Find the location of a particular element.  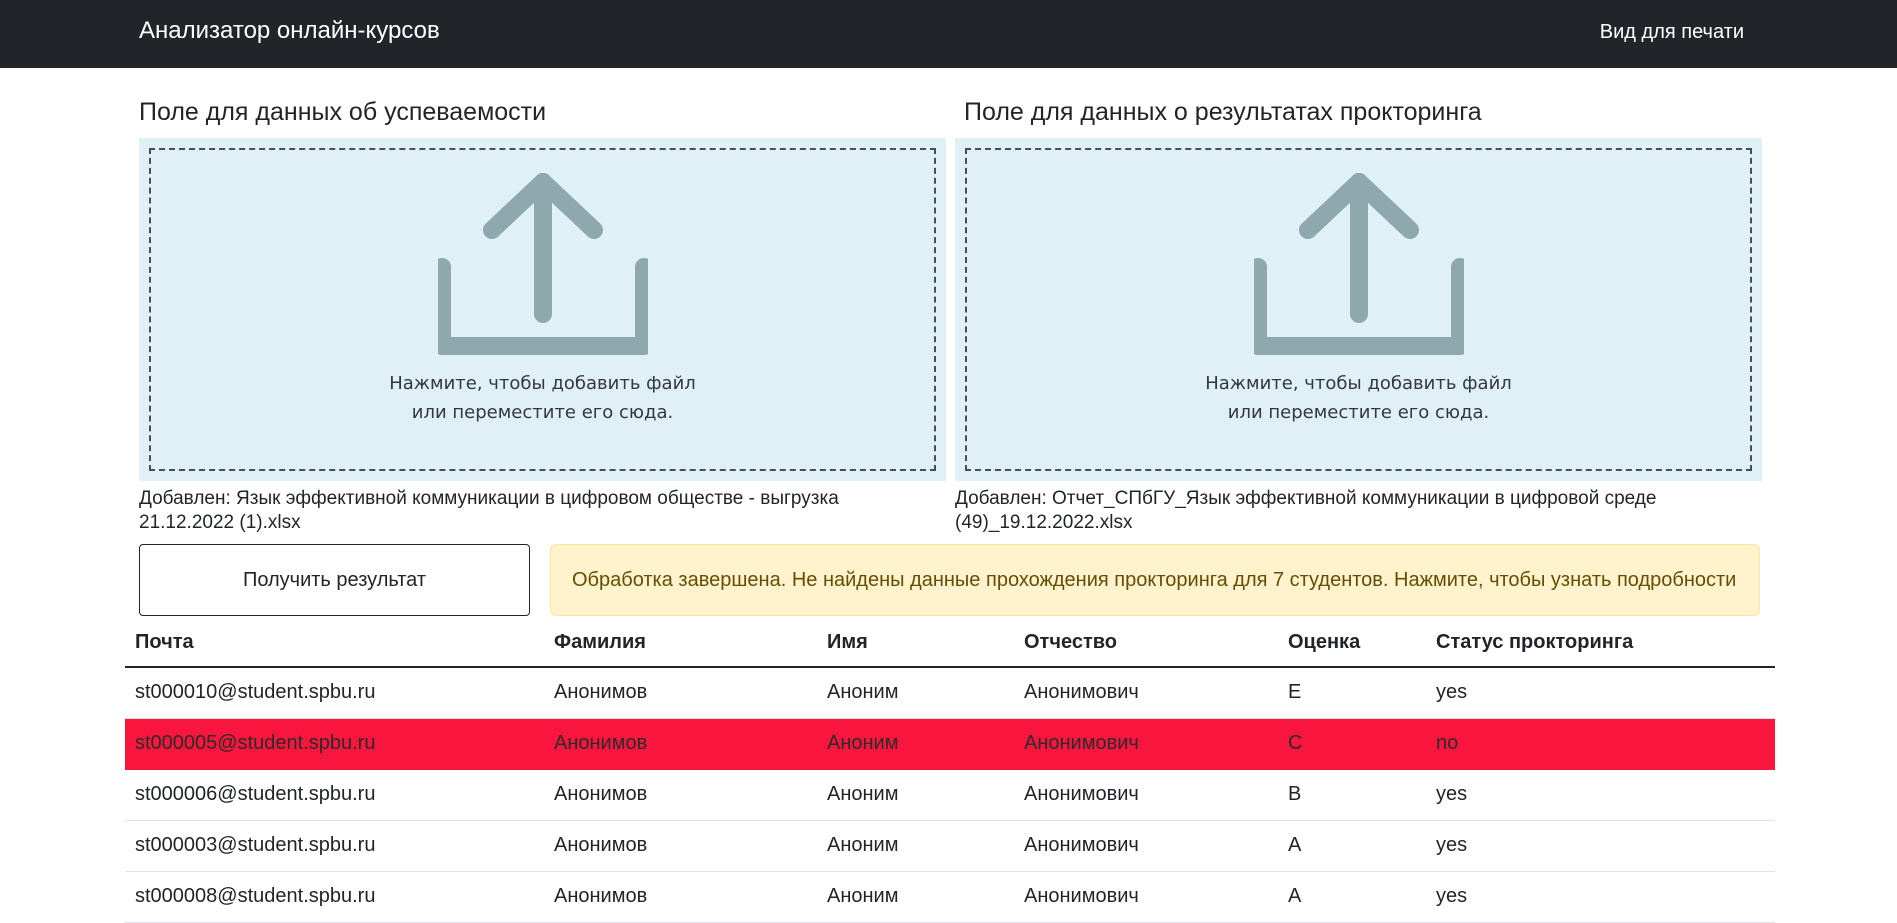

proctoring-dropzone-hint-line1: Нажмите, чтобы добавить файл is located at coordinates (1358, 383).